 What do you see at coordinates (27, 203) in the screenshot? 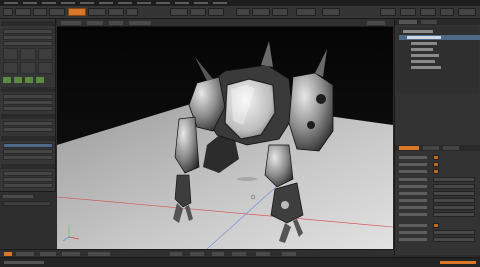
I see `tool-properties-field` at bounding box center [27, 203].